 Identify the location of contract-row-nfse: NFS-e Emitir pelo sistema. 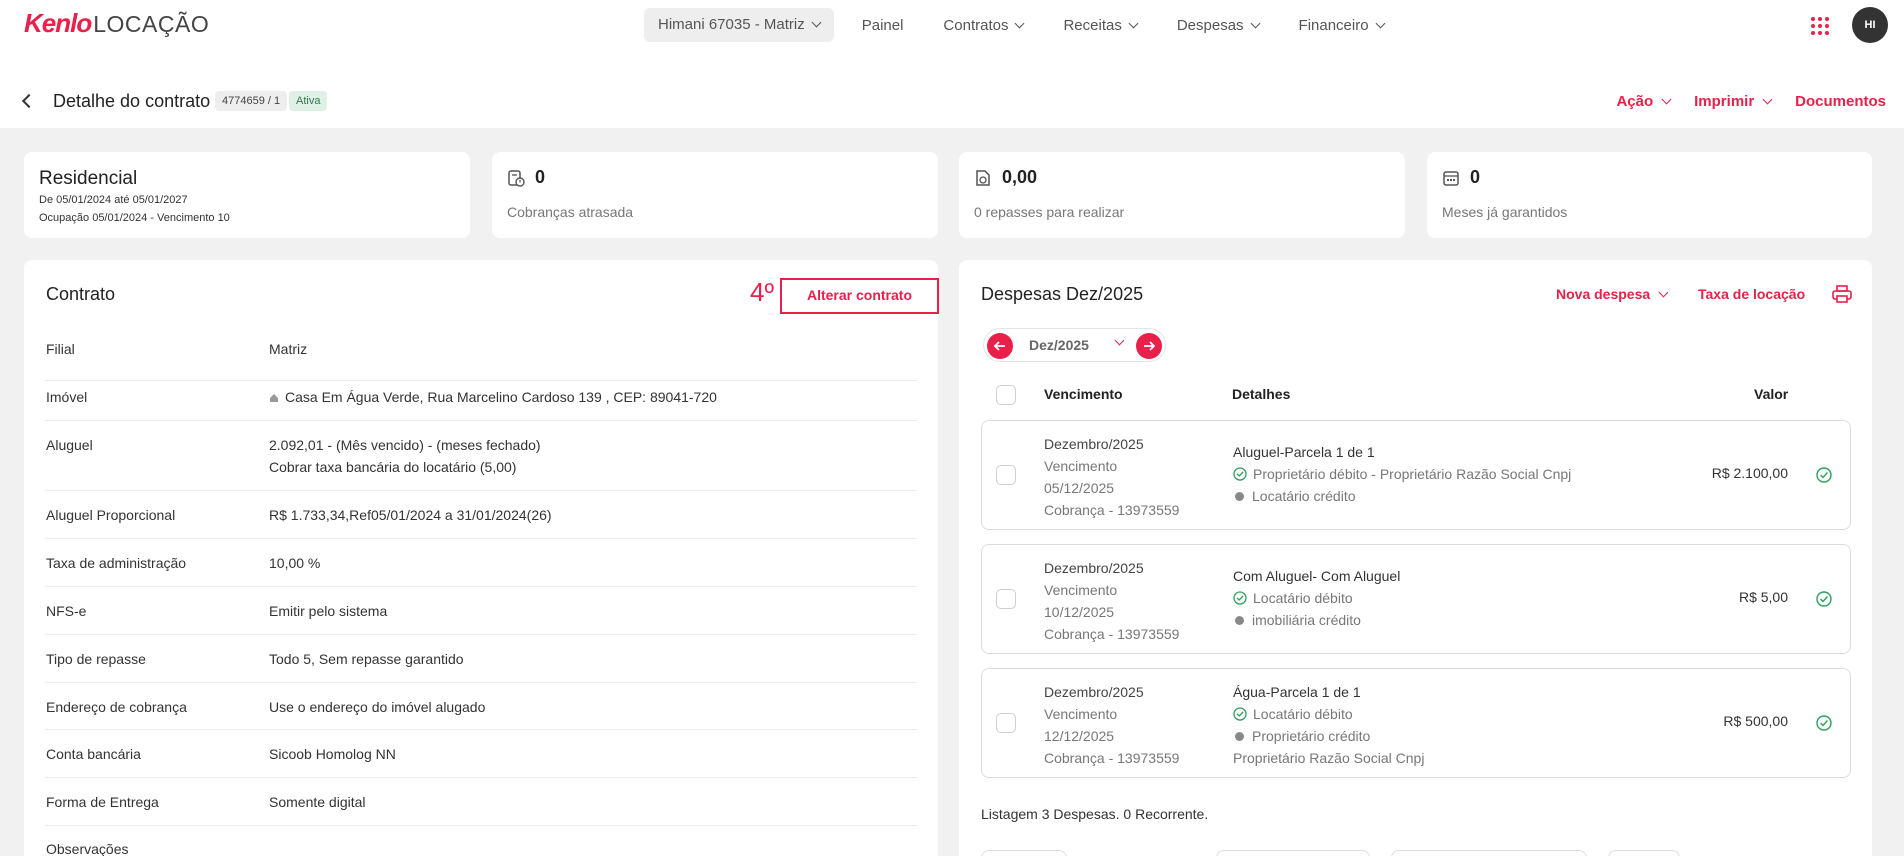
(481, 611).